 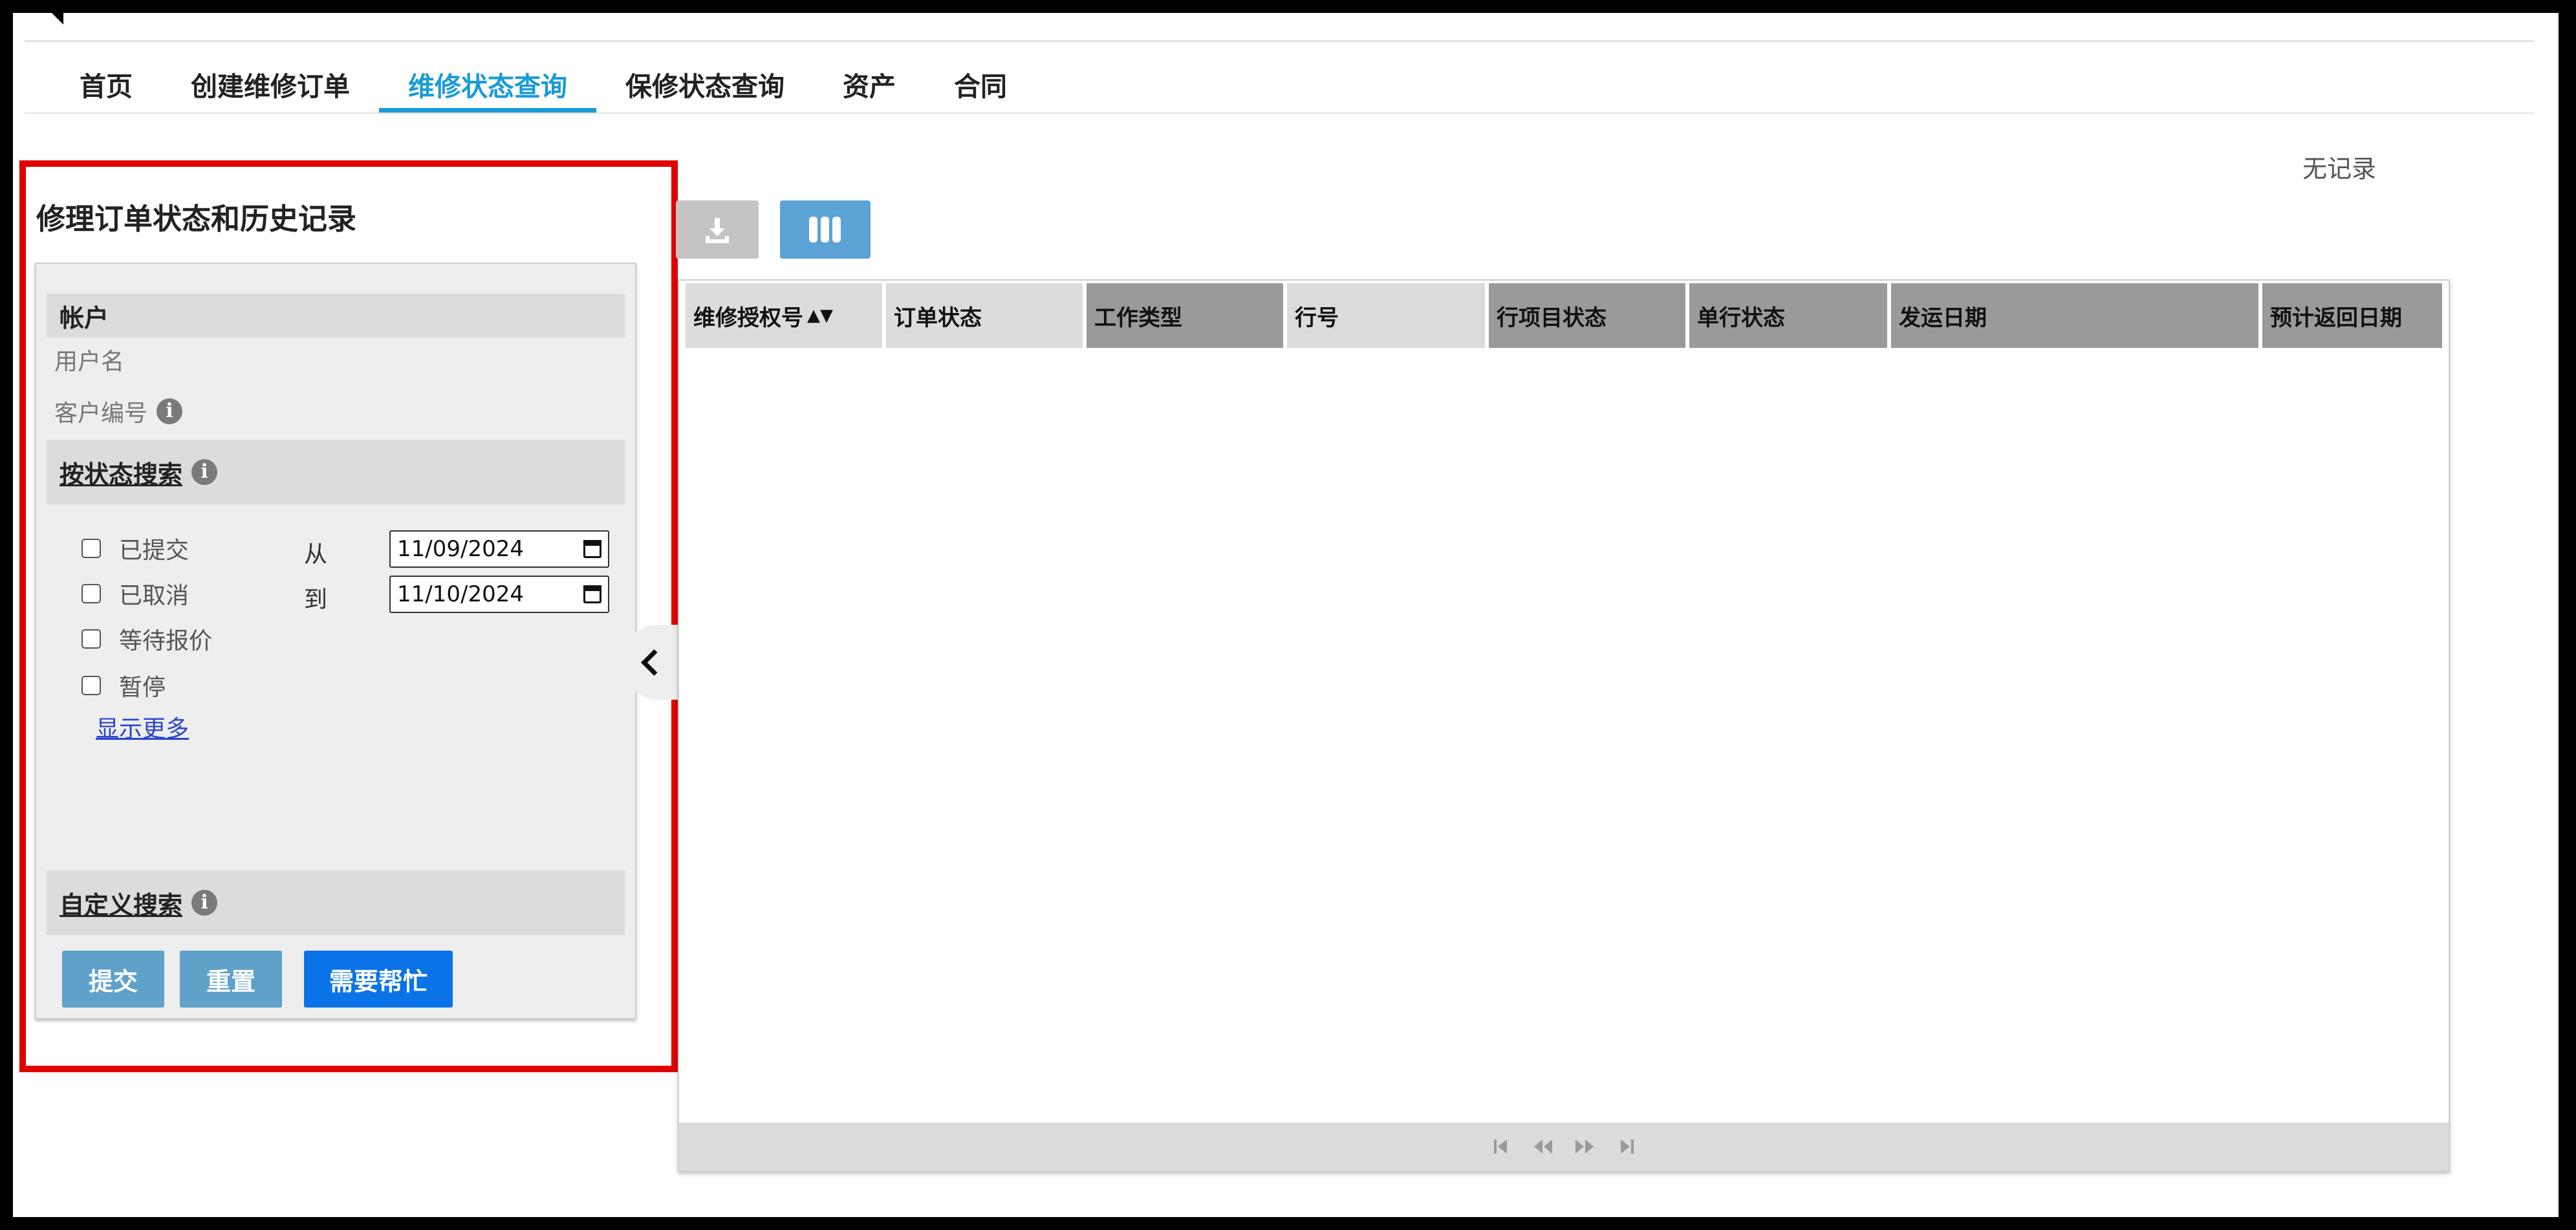 I want to click on awaiting-quote-label: 等待报价, so click(x=166, y=641).